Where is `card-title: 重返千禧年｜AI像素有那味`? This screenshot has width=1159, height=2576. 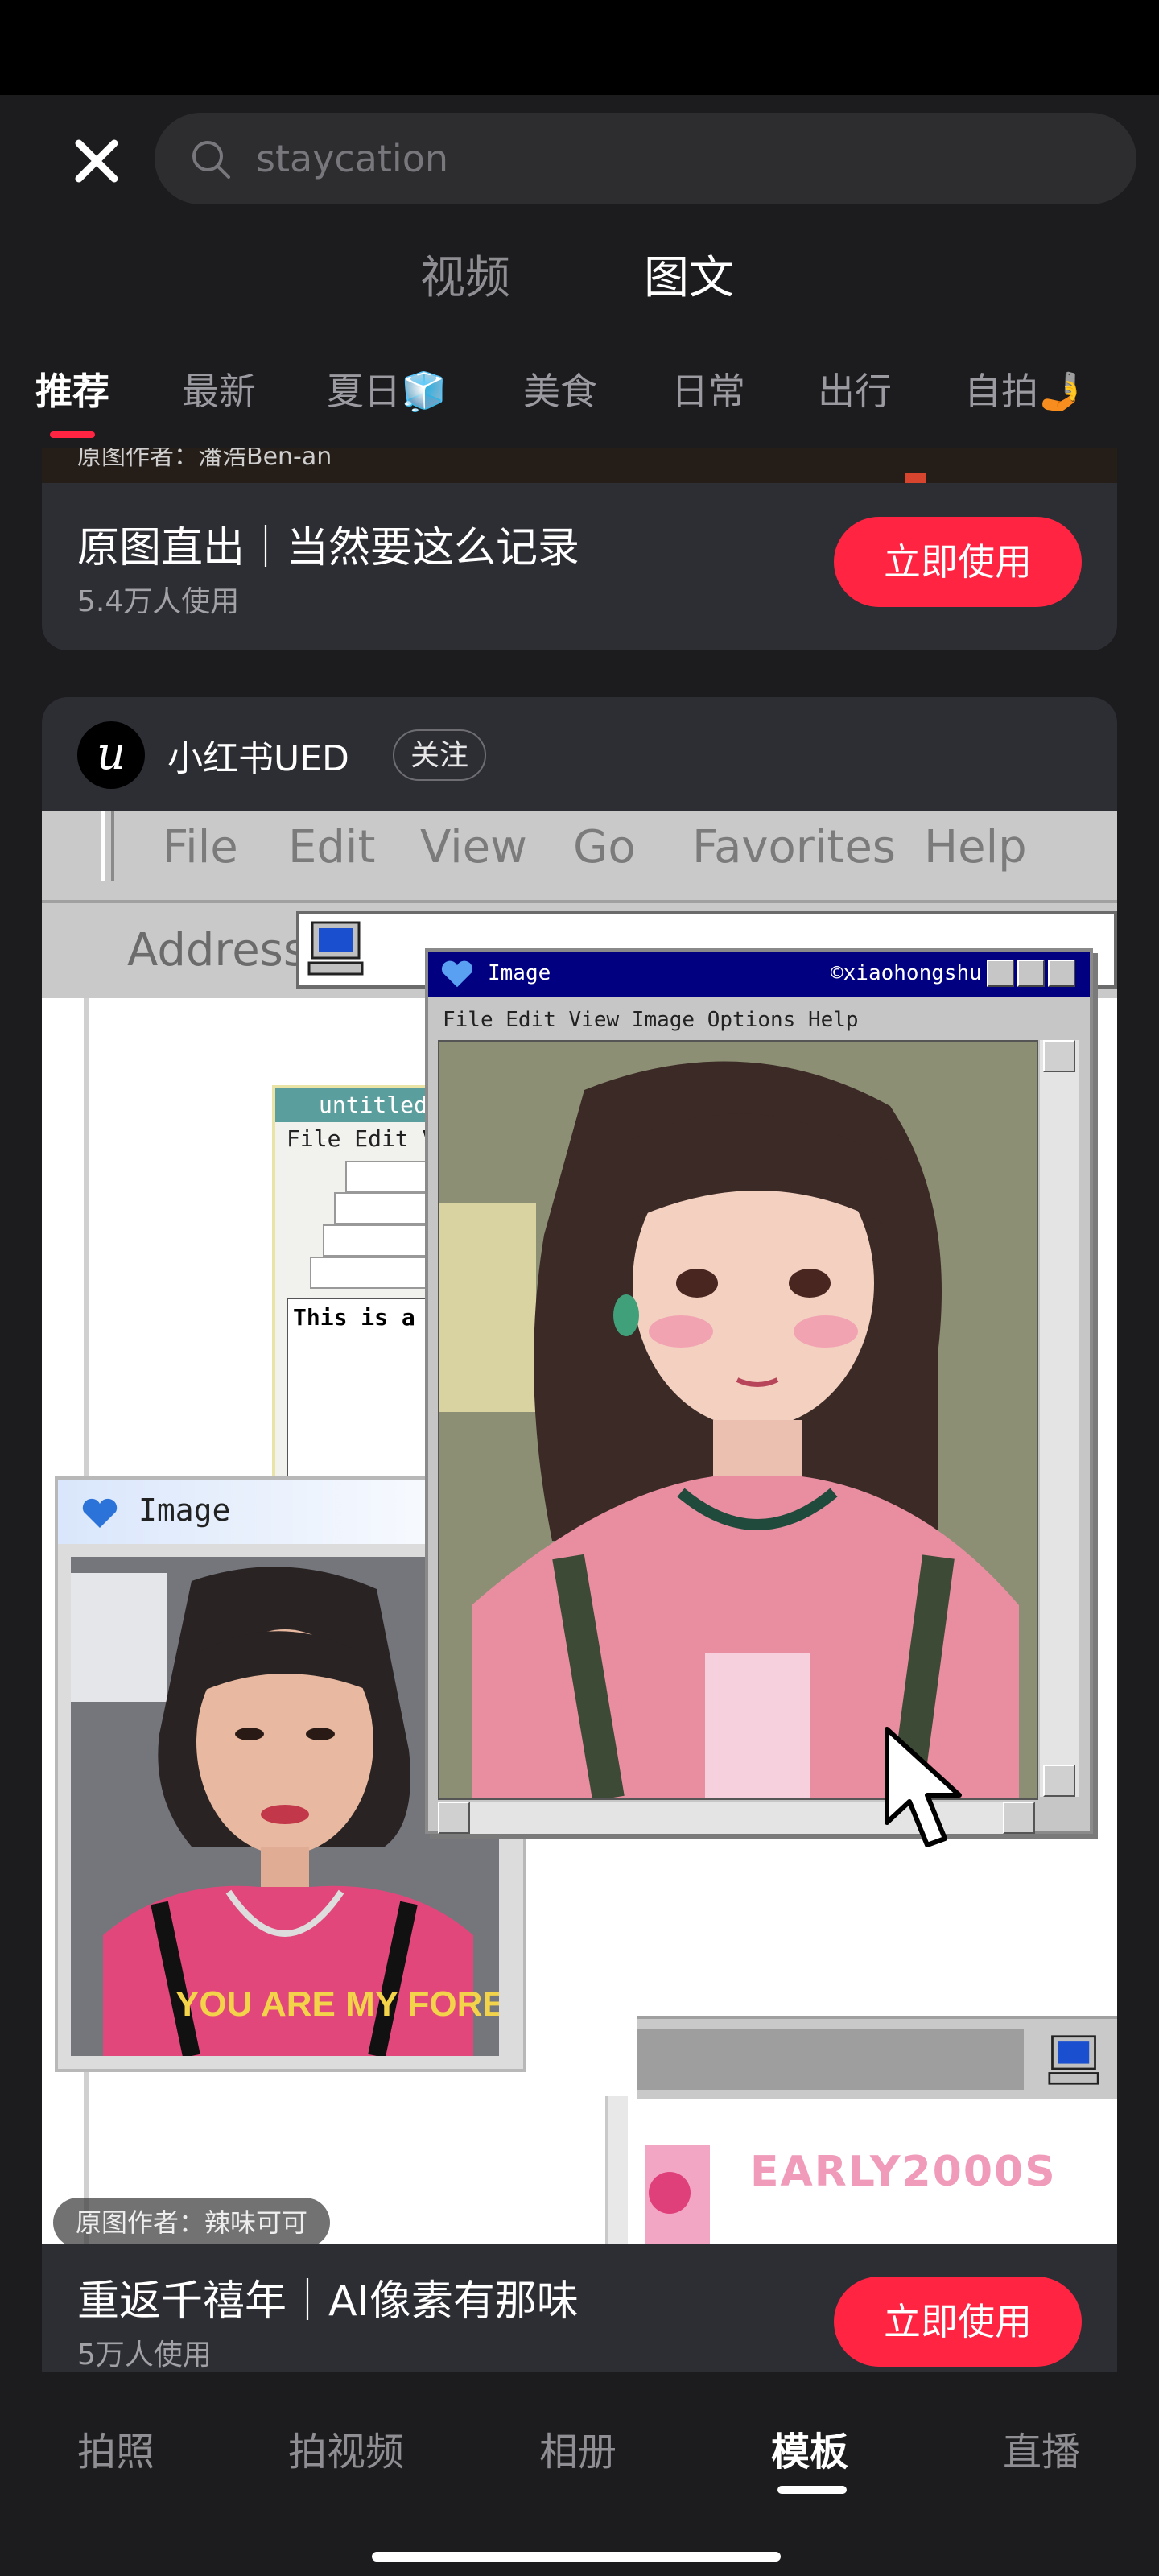
card-title: 重返千禧年｜AI像素有那味 is located at coordinates (328, 2301).